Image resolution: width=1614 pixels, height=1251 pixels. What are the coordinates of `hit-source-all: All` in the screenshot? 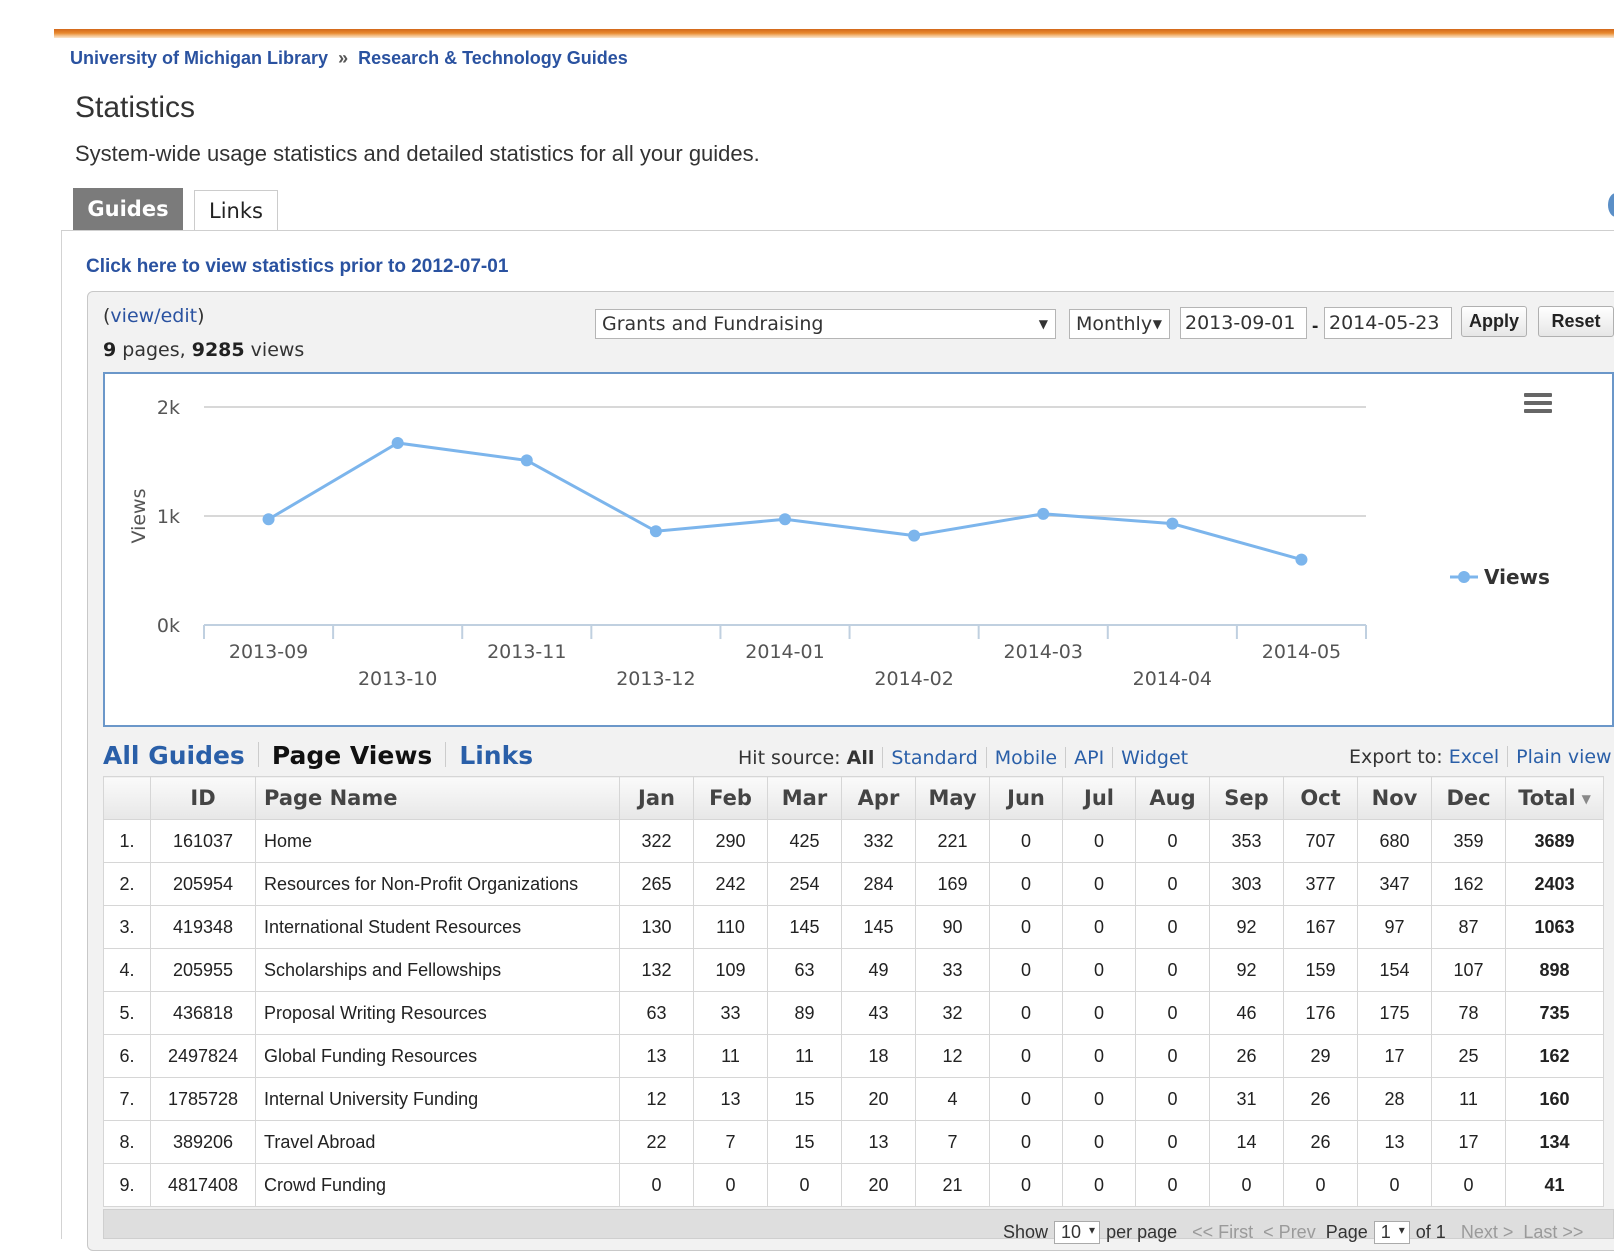 It's located at (861, 758).